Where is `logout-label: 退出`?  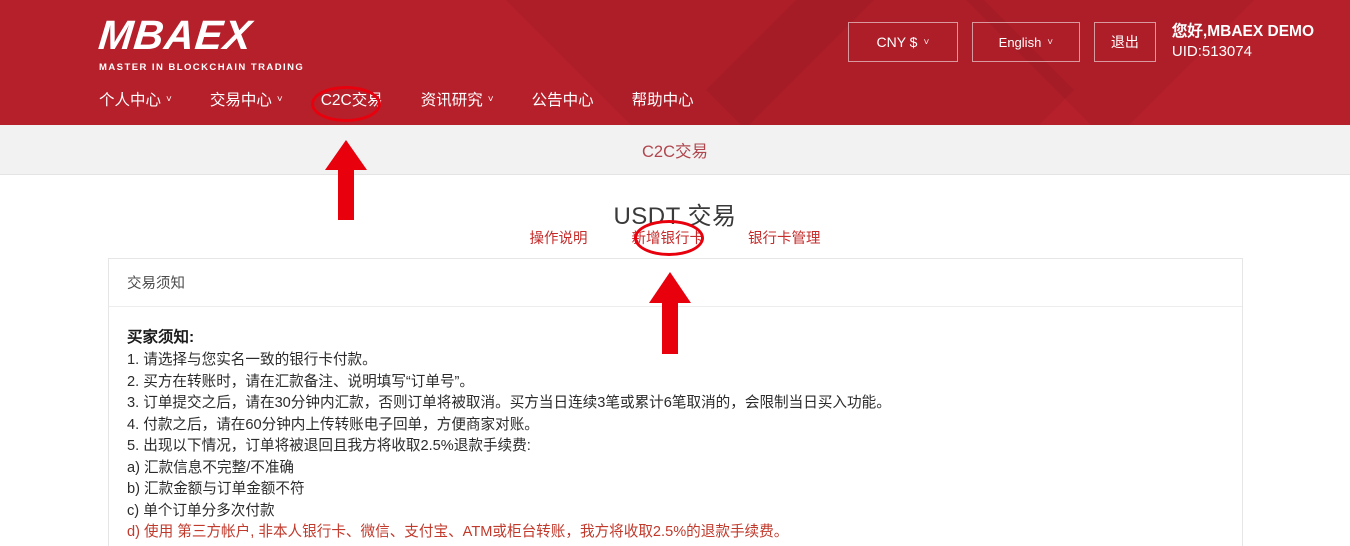
logout-label: 退出 is located at coordinates (1124, 42).